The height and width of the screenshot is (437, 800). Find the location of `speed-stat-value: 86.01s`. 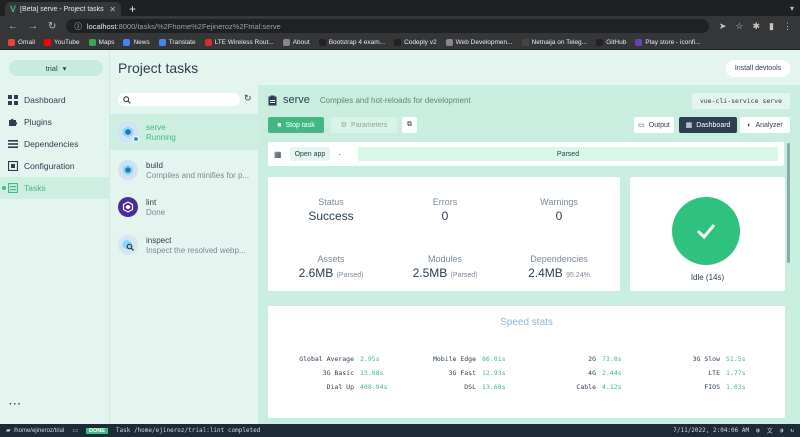

speed-stat-value: 86.01s is located at coordinates (494, 359).